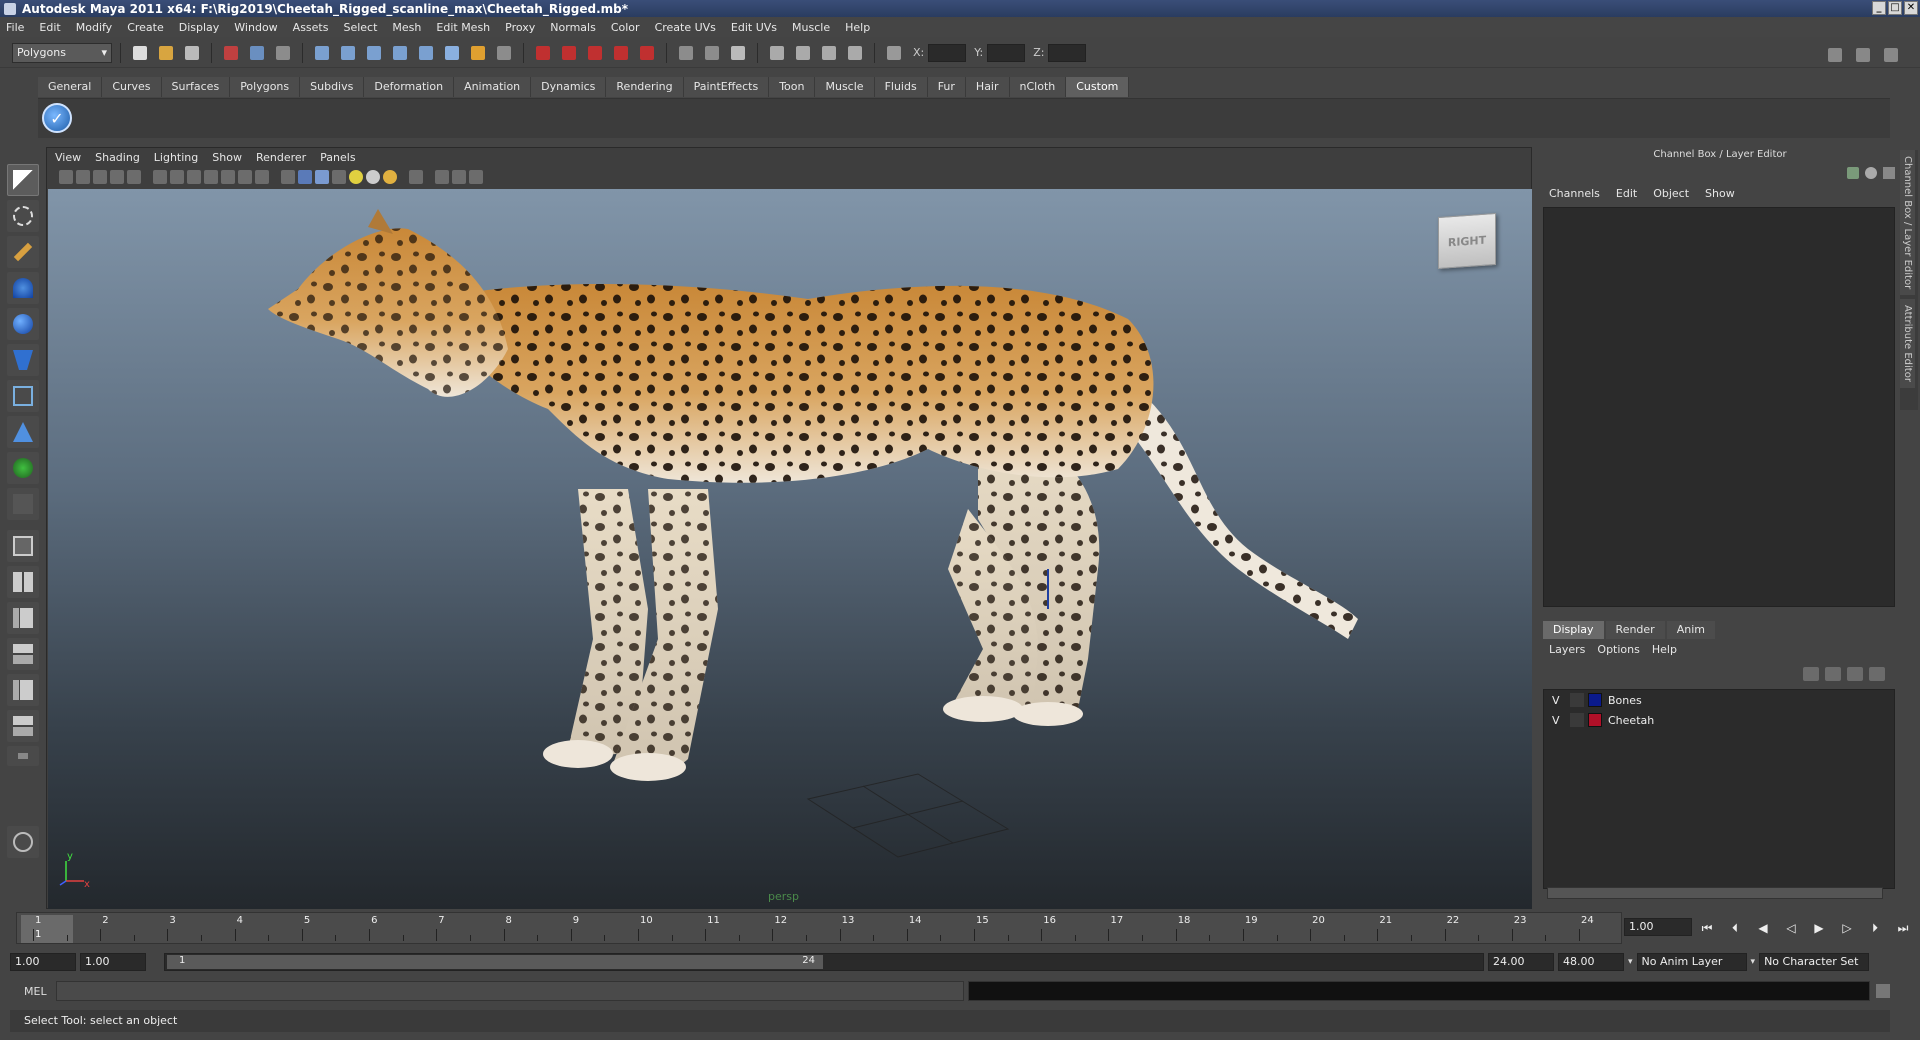  What do you see at coordinates (685, 27) in the screenshot?
I see `menu-create-uvs: Create UVs` at bounding box center [685, 27].